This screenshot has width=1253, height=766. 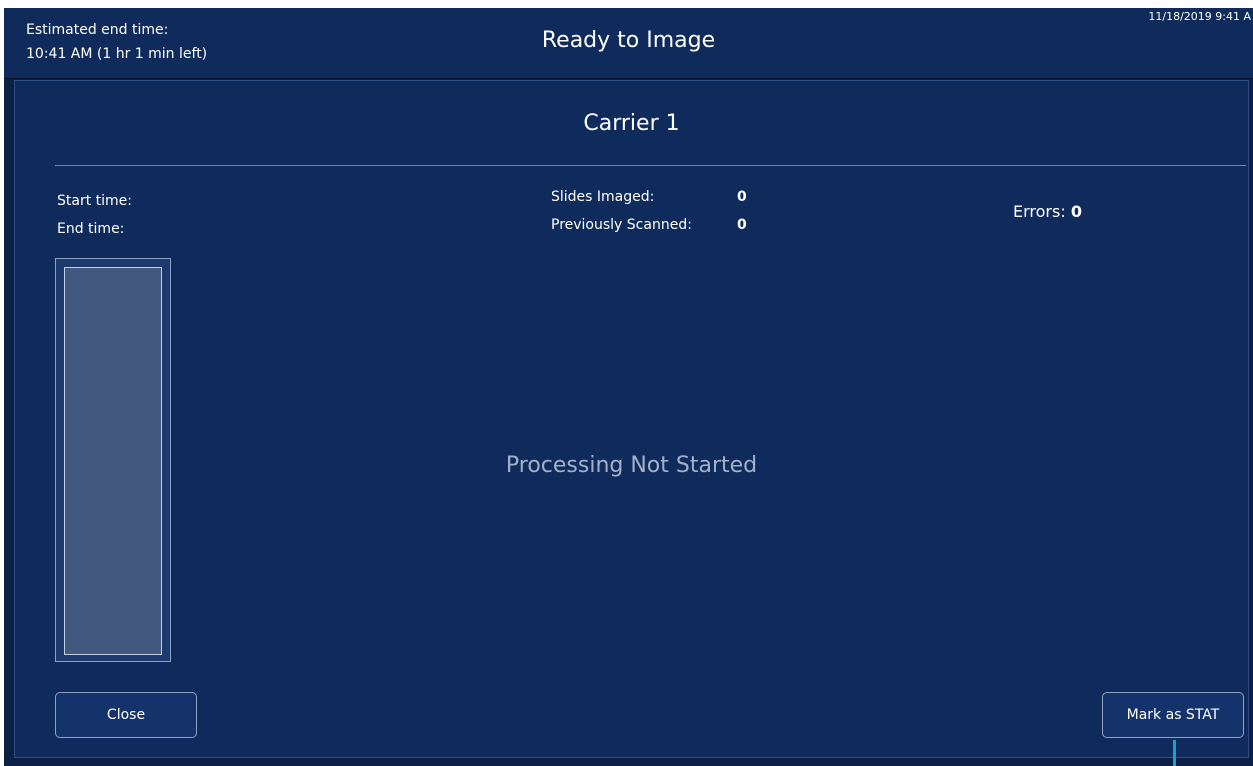 What do you see at coordinates (742, 225) in the screenshot?
I see `previously-scanned-value: 0` at bounding box center [742, 225].